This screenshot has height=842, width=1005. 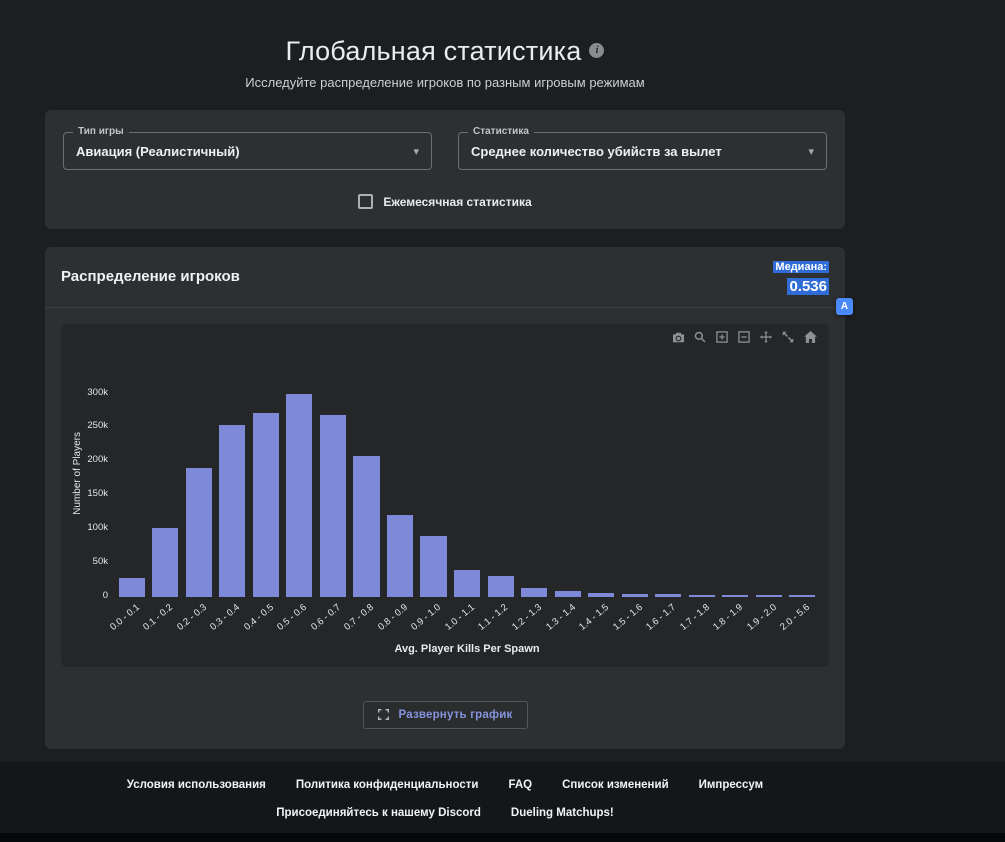 I want to click on game-type-value: Авиация (Реалистичный), so click(x=158, y=151).